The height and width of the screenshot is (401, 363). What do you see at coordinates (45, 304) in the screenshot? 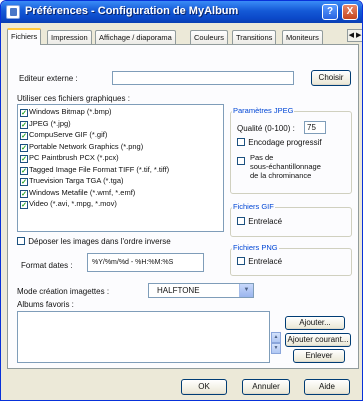
I see `favorite-albums-label: Albums favoris :` at bounding box center [45, 304].